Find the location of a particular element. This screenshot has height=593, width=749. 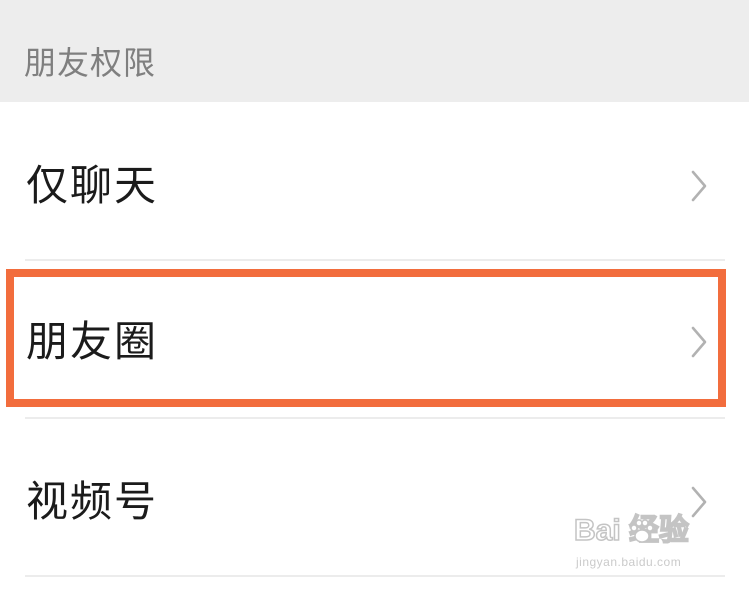

watermark-url: jingyan.baidu.com is located at coordinates (629, 562).